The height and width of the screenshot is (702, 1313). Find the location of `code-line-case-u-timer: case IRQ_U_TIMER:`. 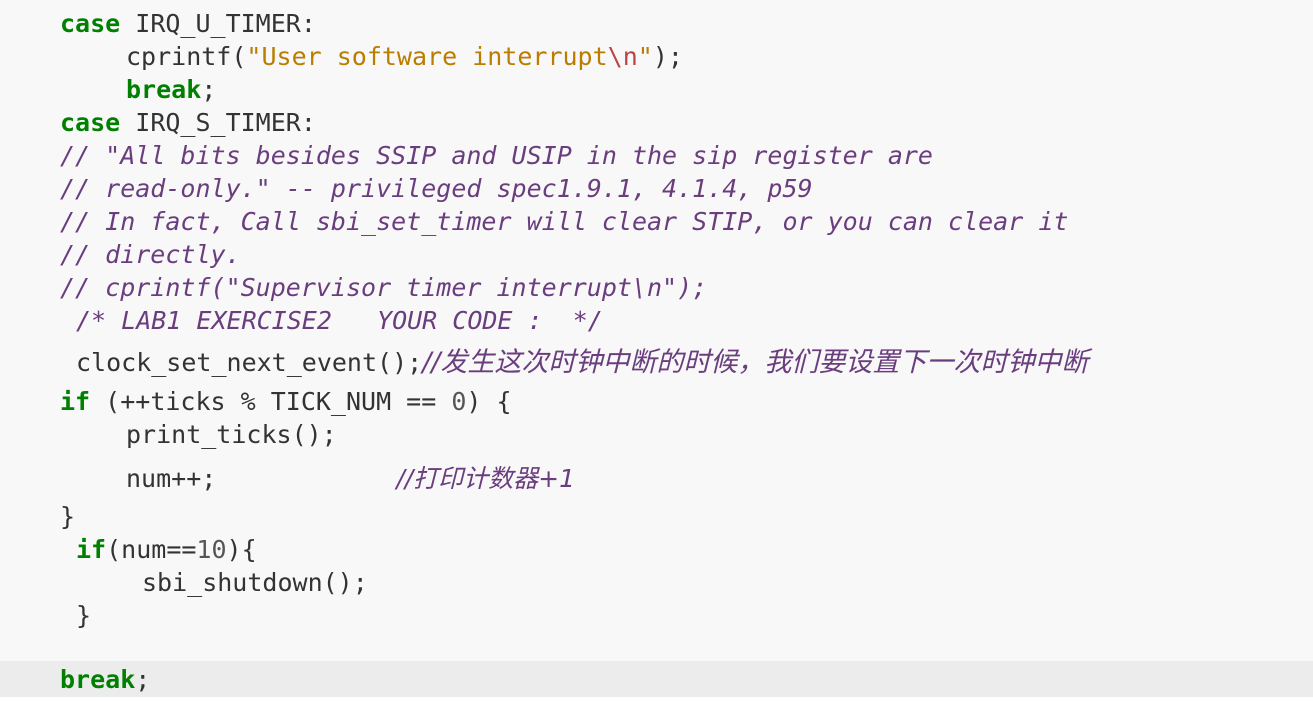

code-line-case-u-timer: case IRQ_U_TIMER: is located at coordinates (188, 23).